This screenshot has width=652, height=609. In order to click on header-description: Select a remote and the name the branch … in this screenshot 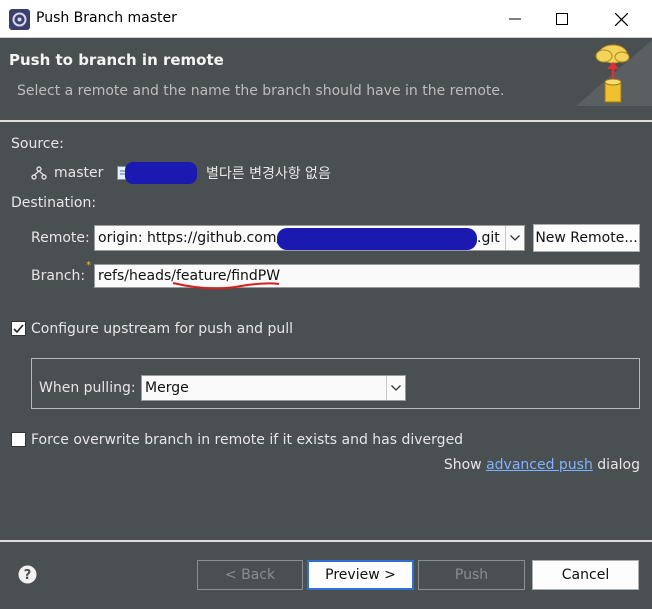, I will do `click(261, 91)`.